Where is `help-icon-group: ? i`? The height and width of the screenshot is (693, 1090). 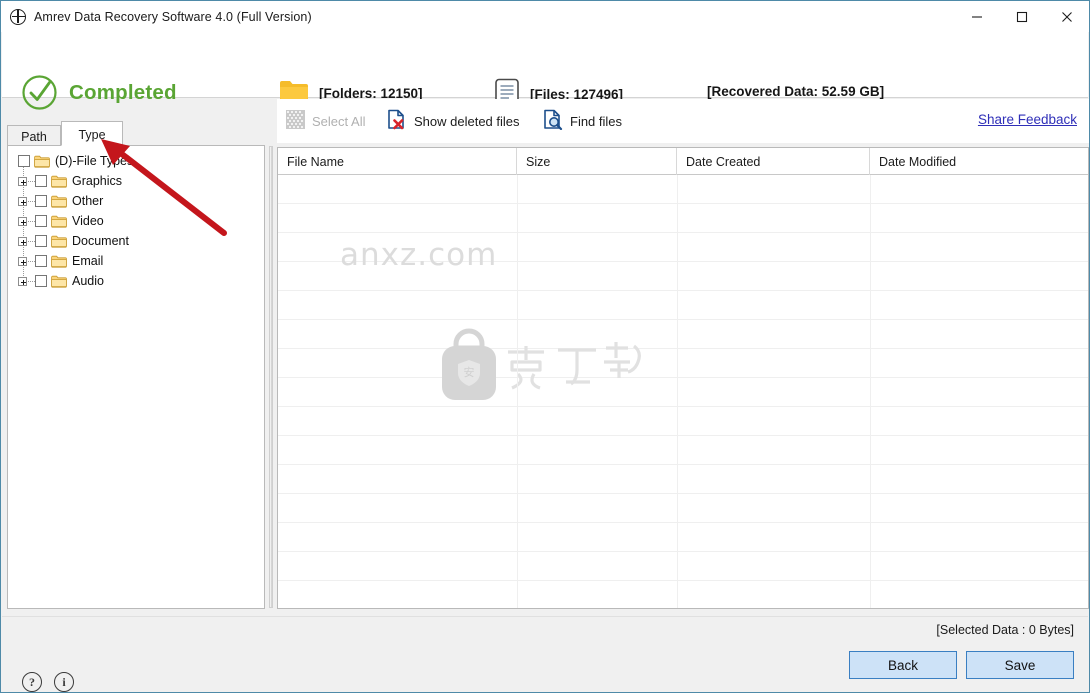 help-icon-group: ? i is located at coordinates (48, 682).